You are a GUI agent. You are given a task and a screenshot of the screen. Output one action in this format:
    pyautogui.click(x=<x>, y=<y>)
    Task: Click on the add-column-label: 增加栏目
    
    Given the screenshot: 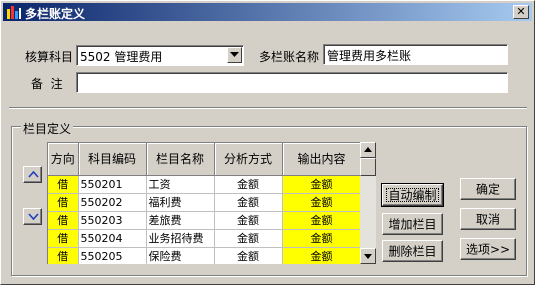 What is the action you would take?
    pyautogui.click(x=412, y=224)
    